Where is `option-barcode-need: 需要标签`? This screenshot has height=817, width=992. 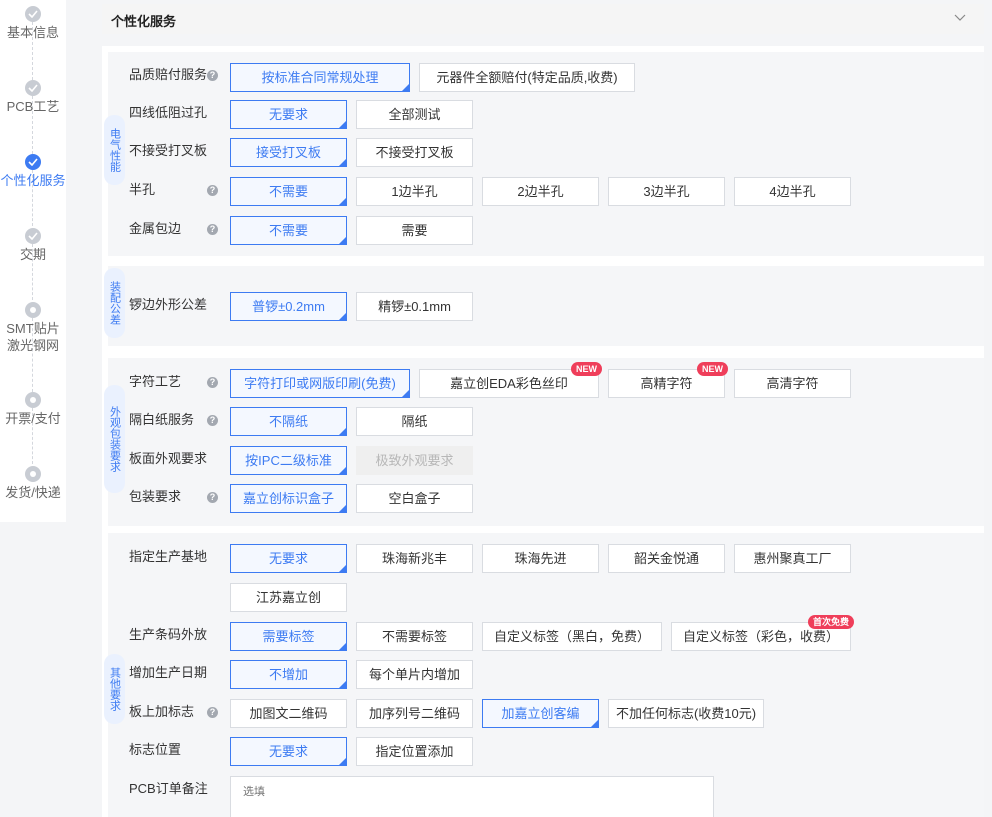 option-barcode-need: 需要标签 is located at coordinates (288, 636).